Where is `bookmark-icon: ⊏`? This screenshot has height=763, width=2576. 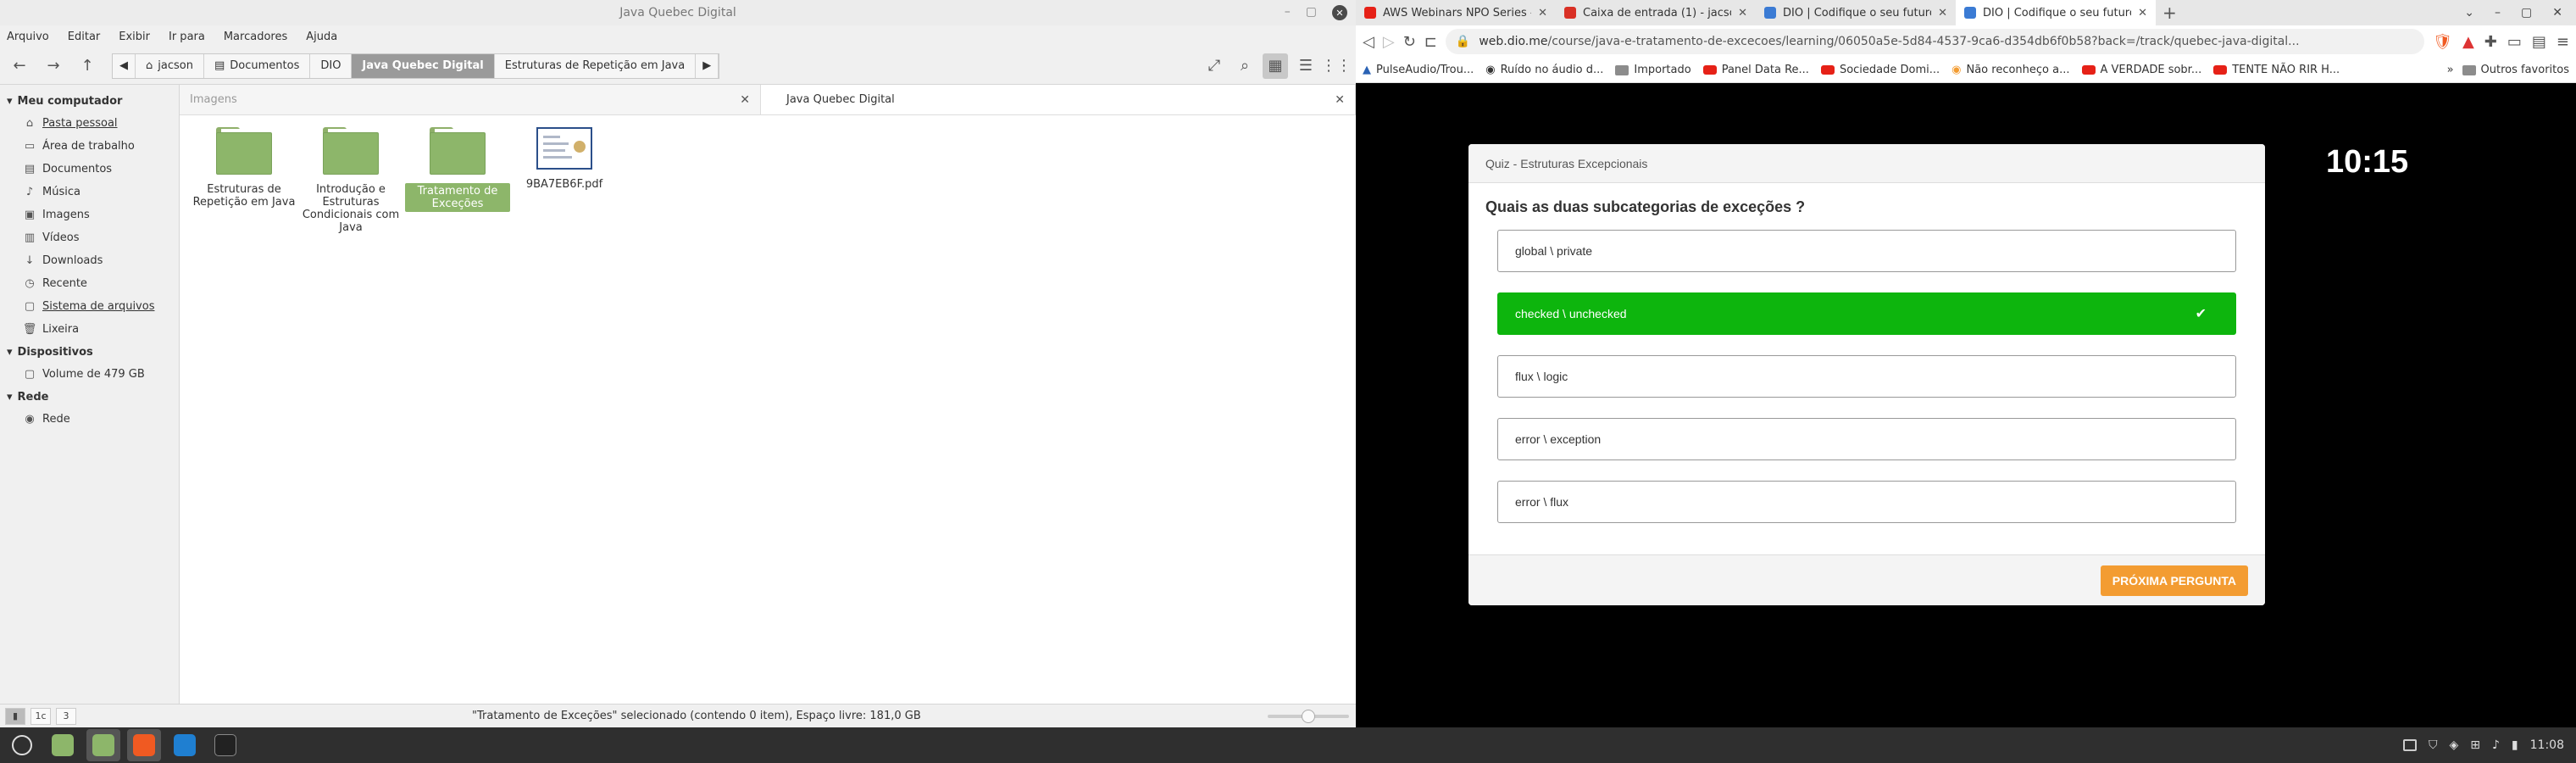 bookmark-icon: ⊏ is located at coordinates (1430, 42).